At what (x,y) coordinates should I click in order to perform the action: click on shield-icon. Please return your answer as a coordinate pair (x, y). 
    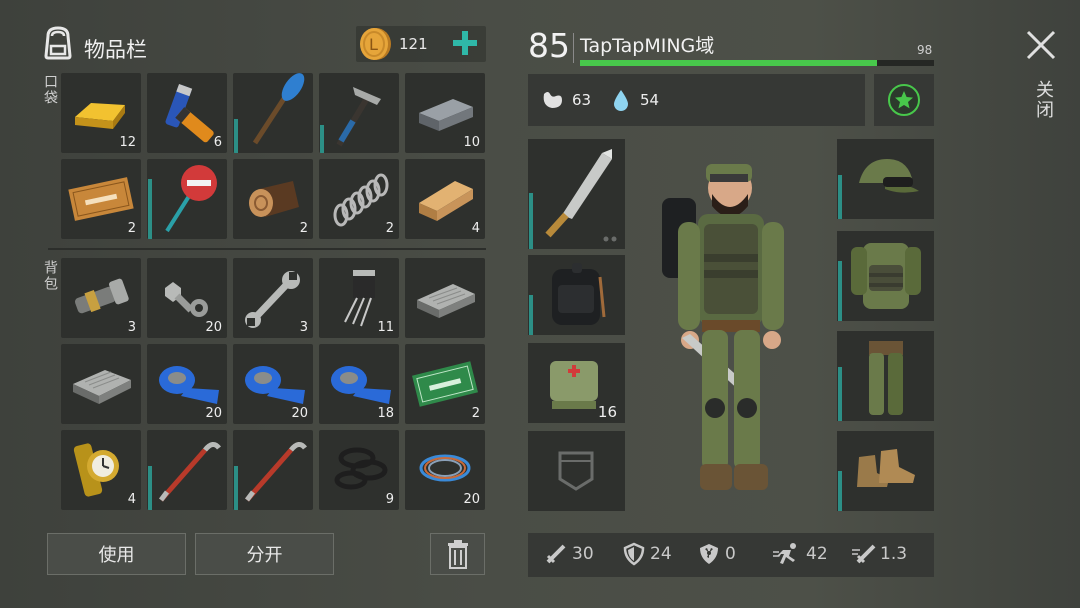
    Looking at the image, I should click on (634, 554).